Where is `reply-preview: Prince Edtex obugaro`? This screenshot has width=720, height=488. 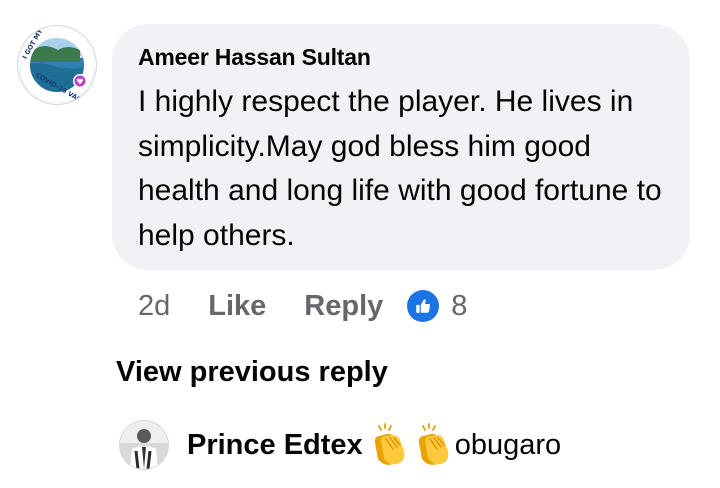
reply-preview: Prince Edtex obugaro is located at coordinates (340, 445).